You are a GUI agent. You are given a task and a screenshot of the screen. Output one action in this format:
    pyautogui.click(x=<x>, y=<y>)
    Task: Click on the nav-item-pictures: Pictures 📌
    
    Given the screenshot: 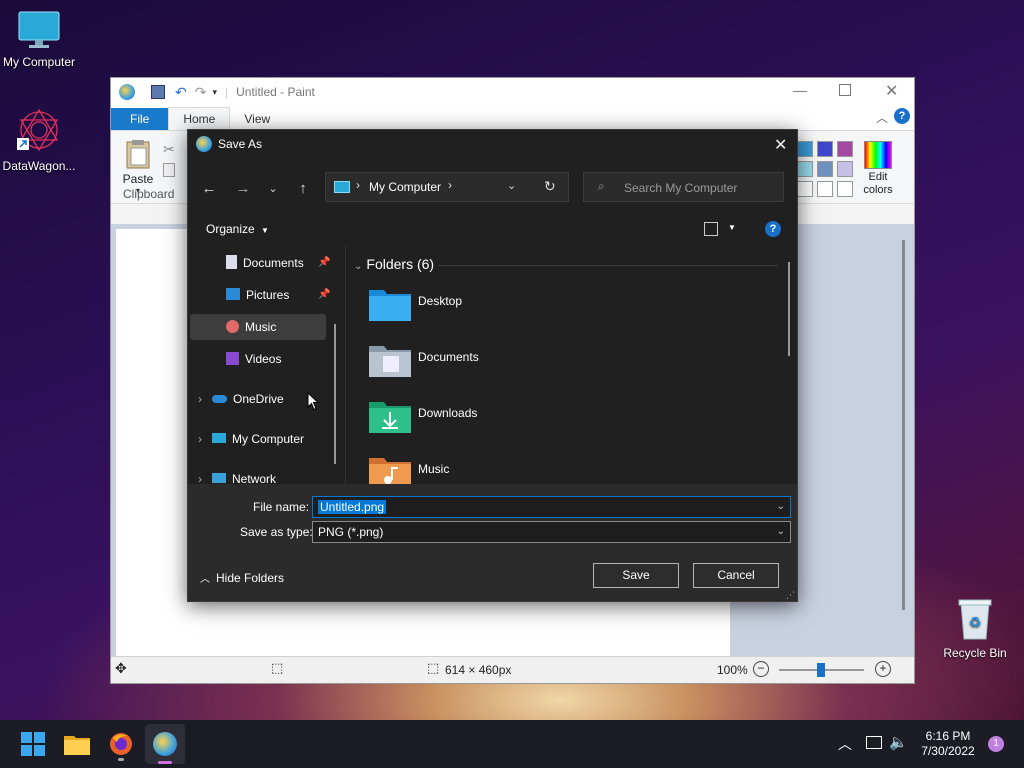 What is the action you would take?
    pyautogui.click(x=278, y=295)
    